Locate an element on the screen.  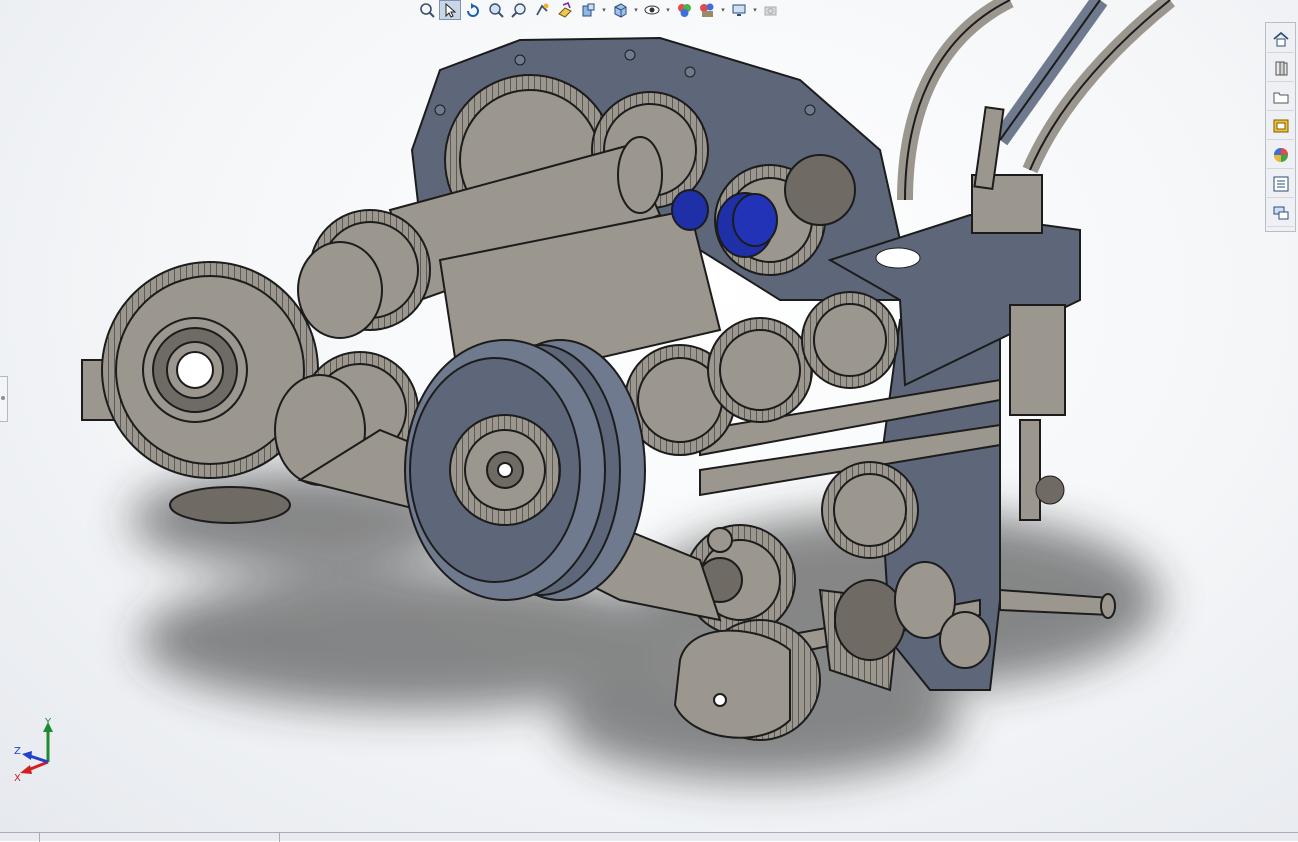
file-explorer-icon is located at coordinates (1280, 98).